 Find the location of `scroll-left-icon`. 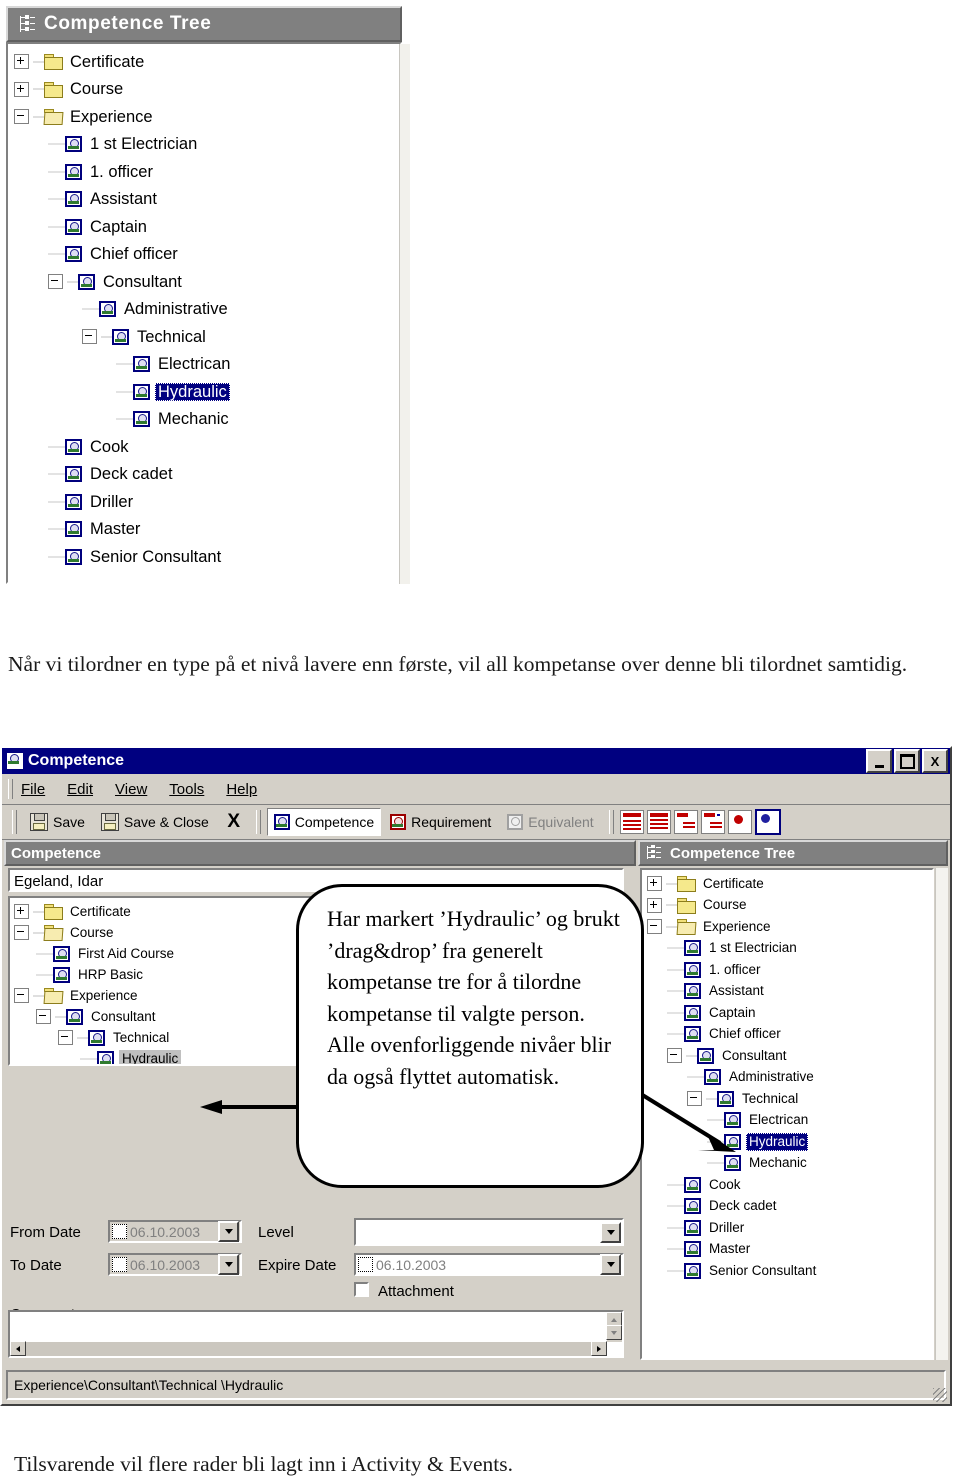

scroll-left-icon is located at coordinates (18, 1348).